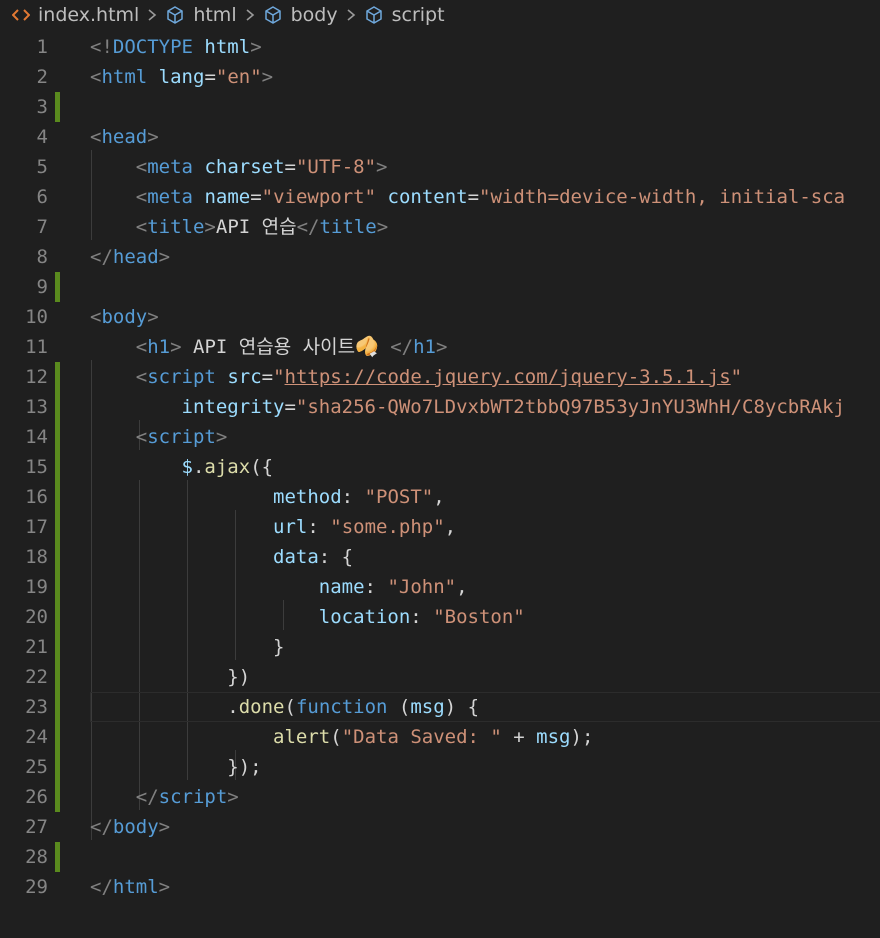 Image resolution: width=880 pixels, height=938 pixels. I want to click on line-number: 11, so click(36, 347).